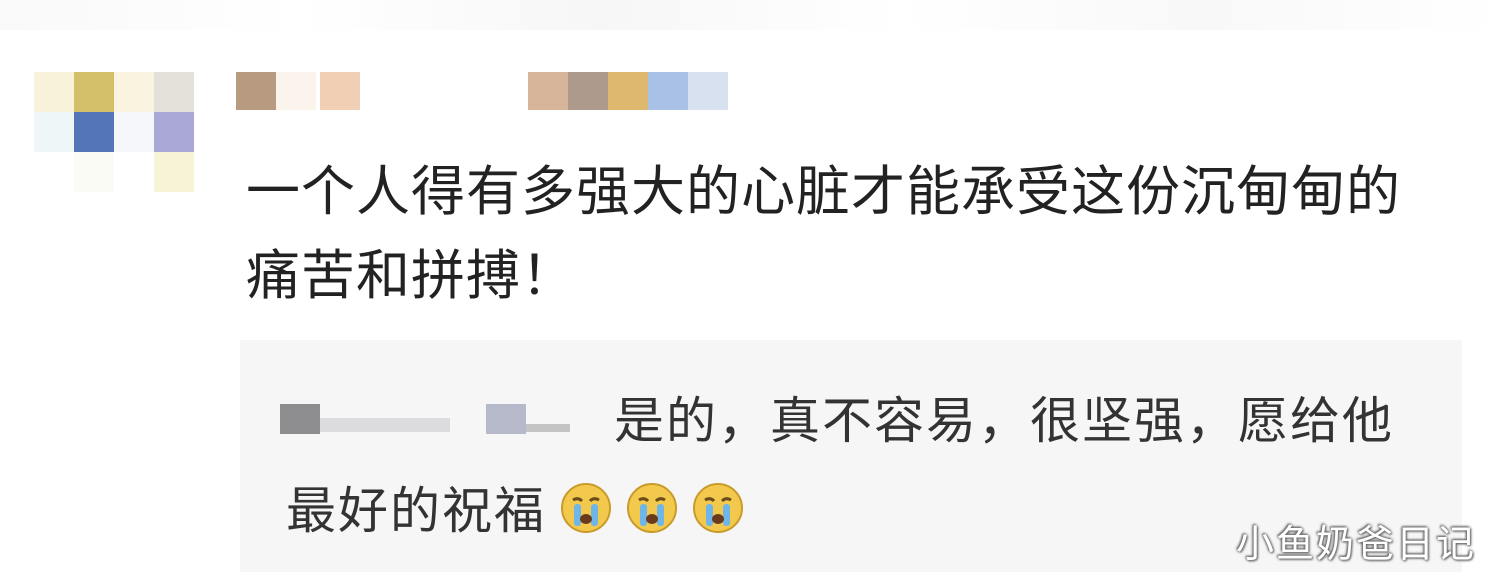 The height and width of the screenshot is (588, 1500). I want to click on avatar, so click(119, 134).